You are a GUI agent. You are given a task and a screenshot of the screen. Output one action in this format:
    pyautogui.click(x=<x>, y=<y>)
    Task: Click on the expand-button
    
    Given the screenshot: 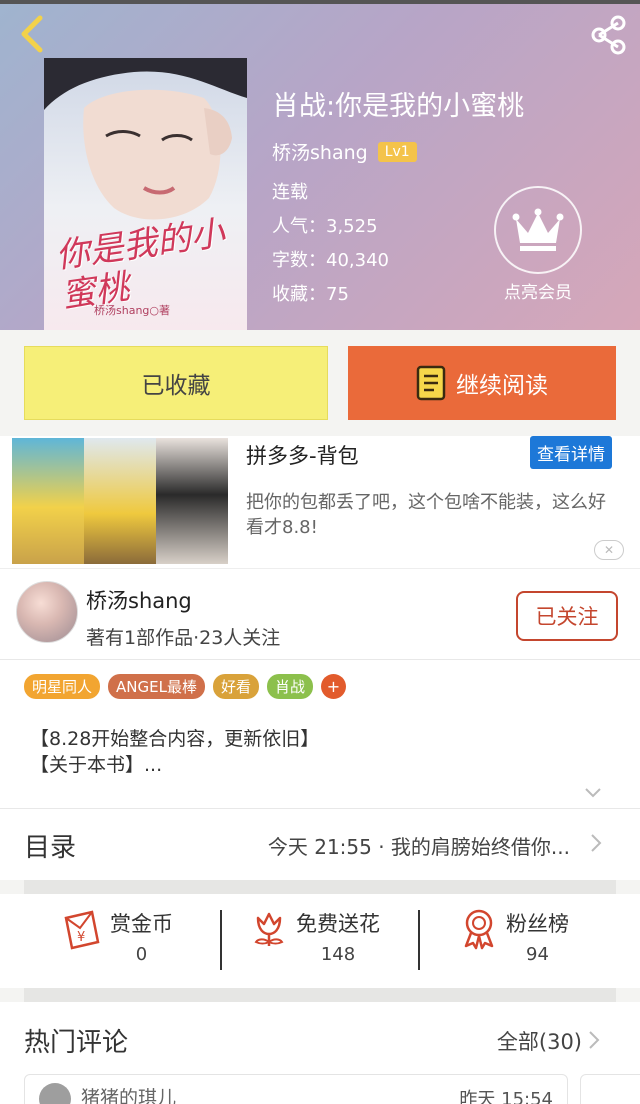 What is the action you would take?
    pyautogui.click(x=593, y=793)
    